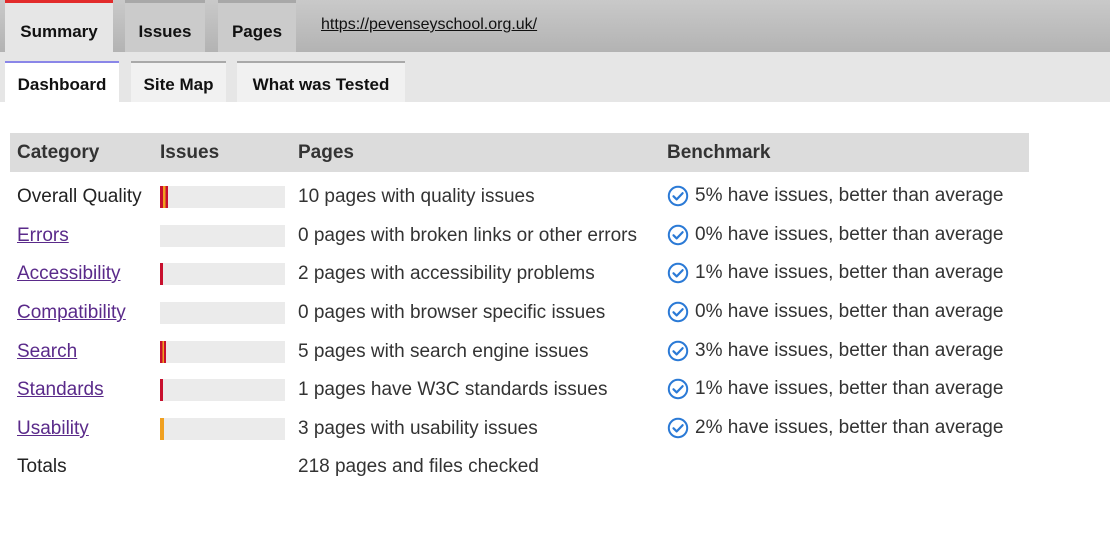 The width and height of the screenshot is (1110, 540). I want to click on pages-text: 1 pages have W3C standards issues, so click(453, 389).